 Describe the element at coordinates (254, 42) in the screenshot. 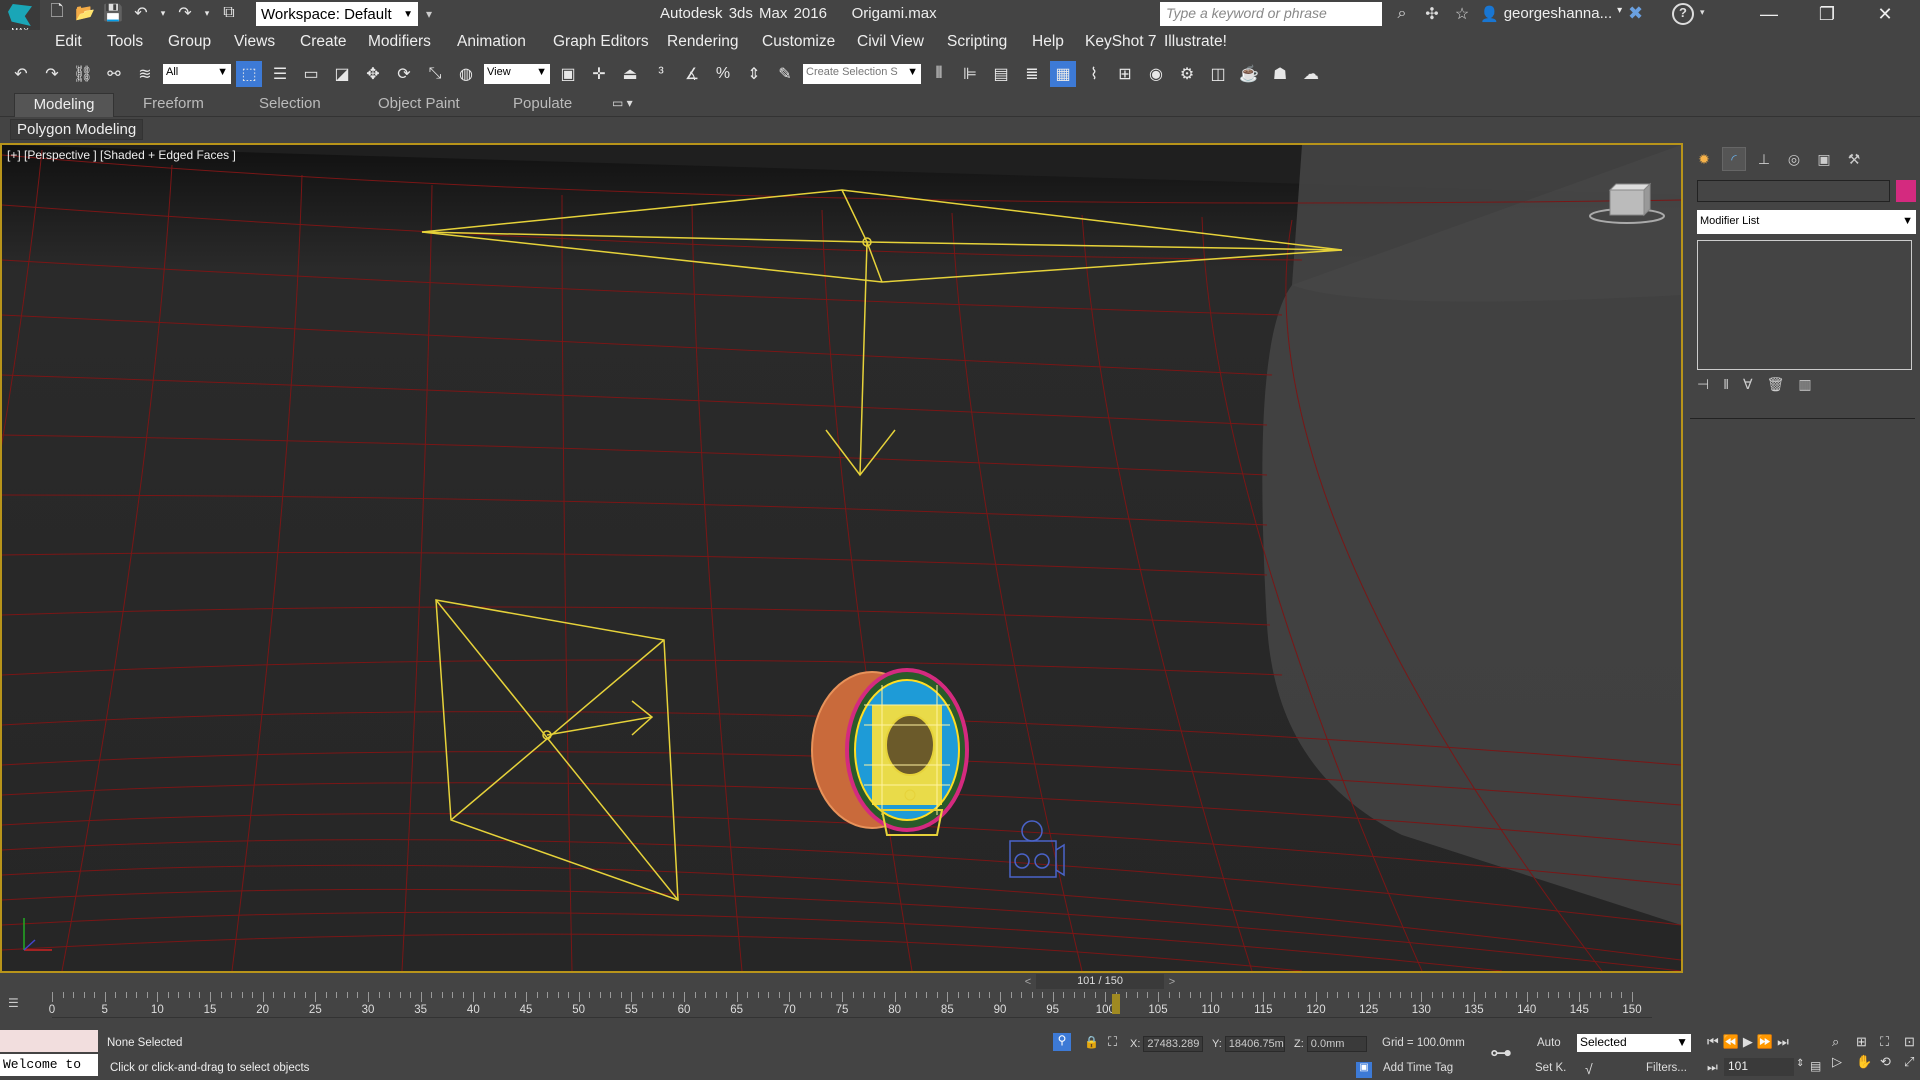

I see `menu-views: Views` at that location.